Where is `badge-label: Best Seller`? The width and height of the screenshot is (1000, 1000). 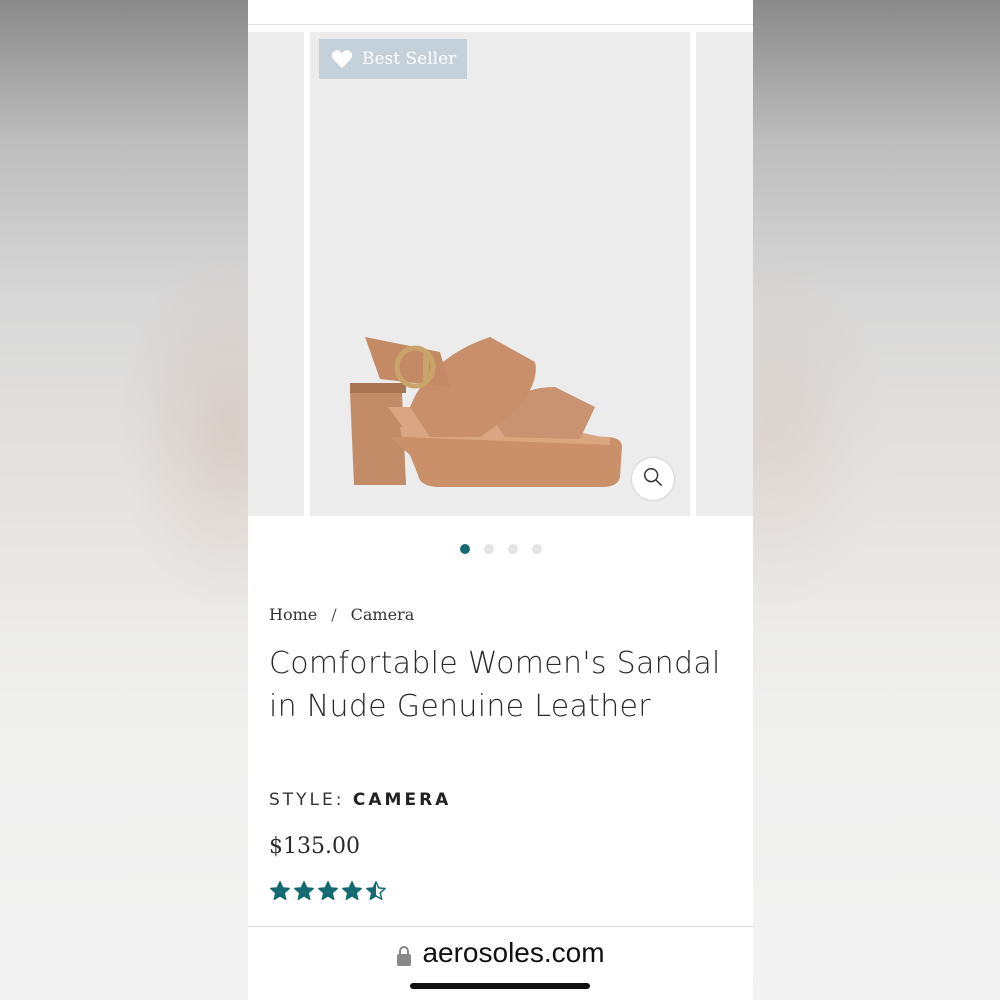
badge-label: Best Seller is located at coordinates (409, 59).